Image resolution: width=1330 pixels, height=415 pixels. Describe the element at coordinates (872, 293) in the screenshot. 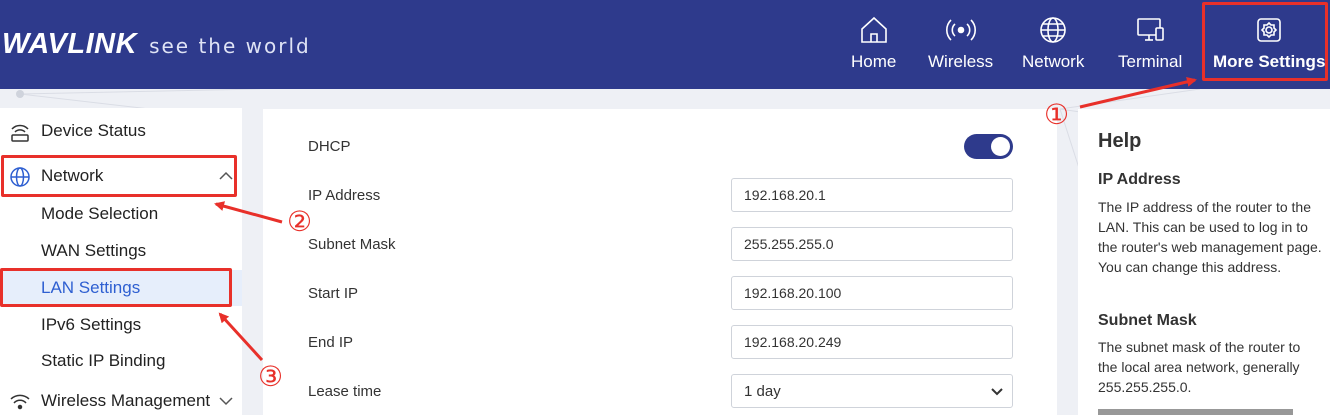

I see `start-ip-input` at that location.